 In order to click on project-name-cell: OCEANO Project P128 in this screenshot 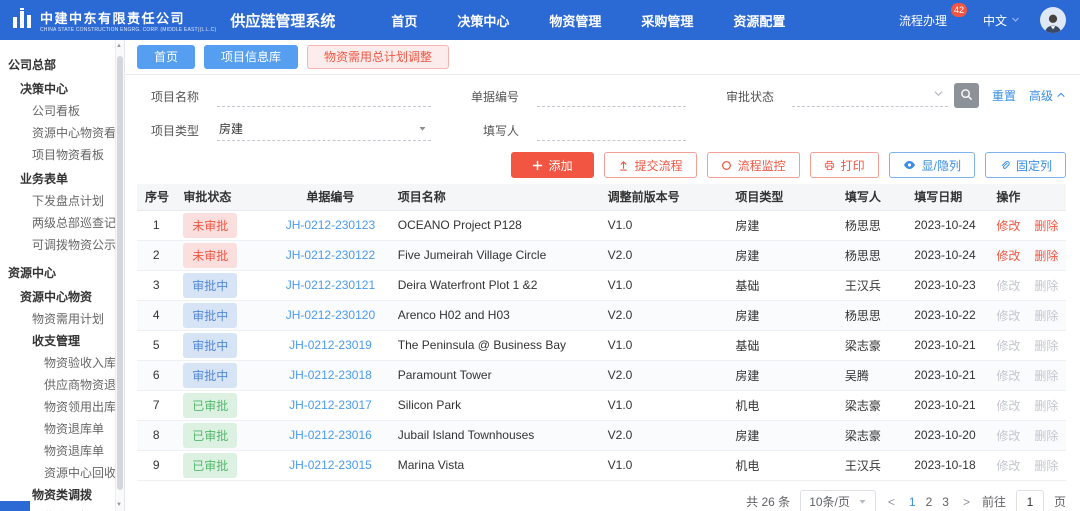, I will do `click(494, 225)`.